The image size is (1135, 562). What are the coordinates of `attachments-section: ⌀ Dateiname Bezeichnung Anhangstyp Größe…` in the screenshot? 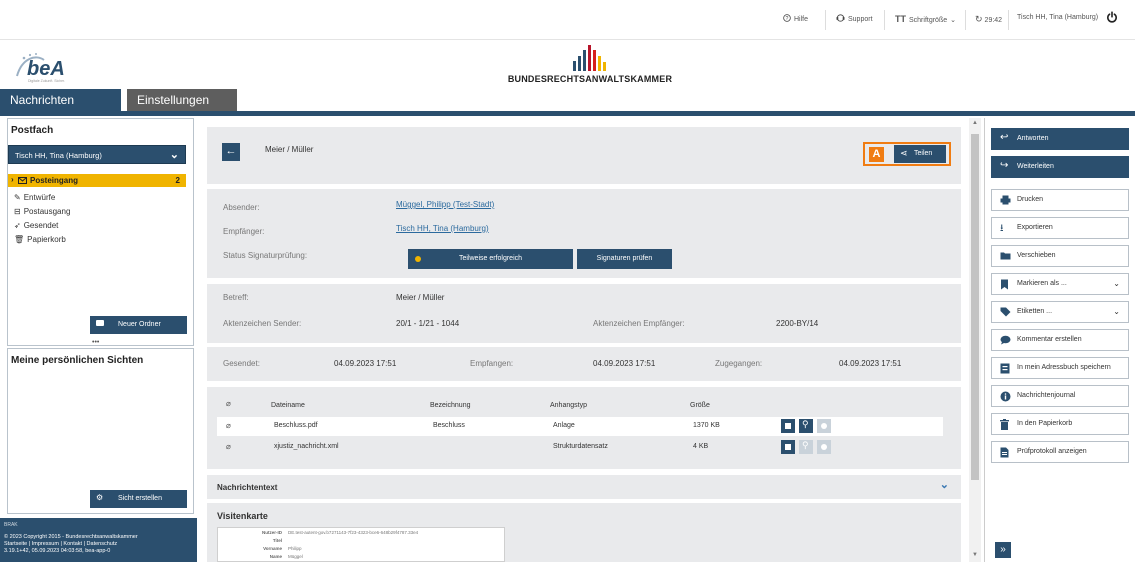 It's located at (584, 428).